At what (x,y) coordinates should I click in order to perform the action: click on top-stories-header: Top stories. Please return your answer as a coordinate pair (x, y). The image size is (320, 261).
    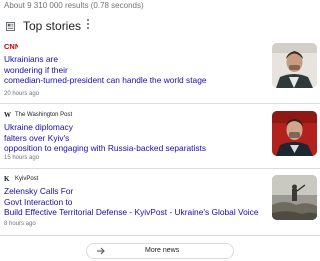
    Looking at the image, I should click on (43, 26).